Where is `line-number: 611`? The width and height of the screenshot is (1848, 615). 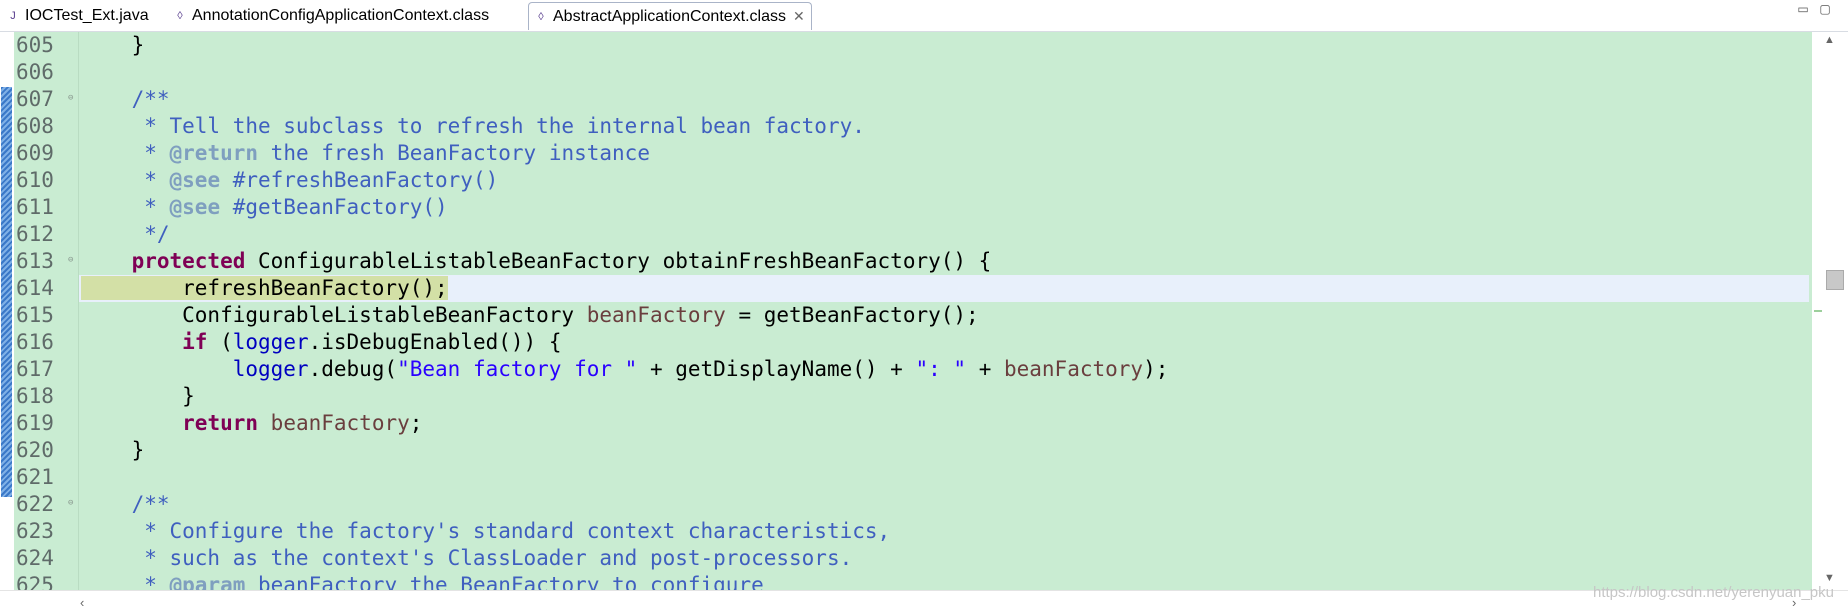
line-number: 611 is located at coordinates (35, 207).